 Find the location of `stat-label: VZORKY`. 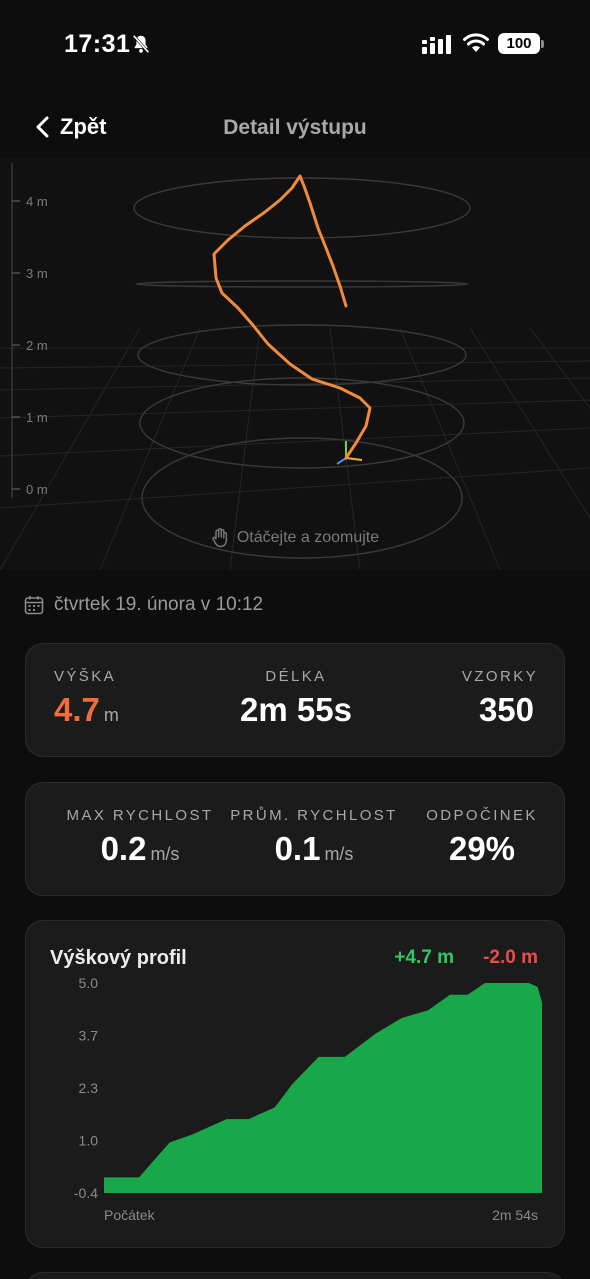

stat-label: VZORKY is located at coordinates (499, 676).